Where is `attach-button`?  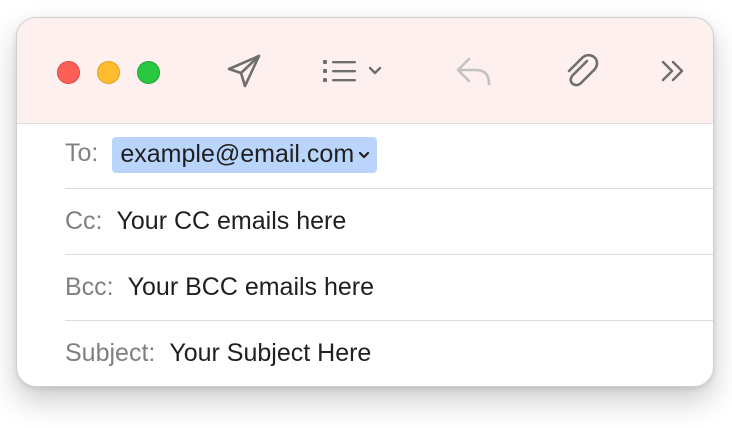 attach-button is located at coordinates (581, 71).